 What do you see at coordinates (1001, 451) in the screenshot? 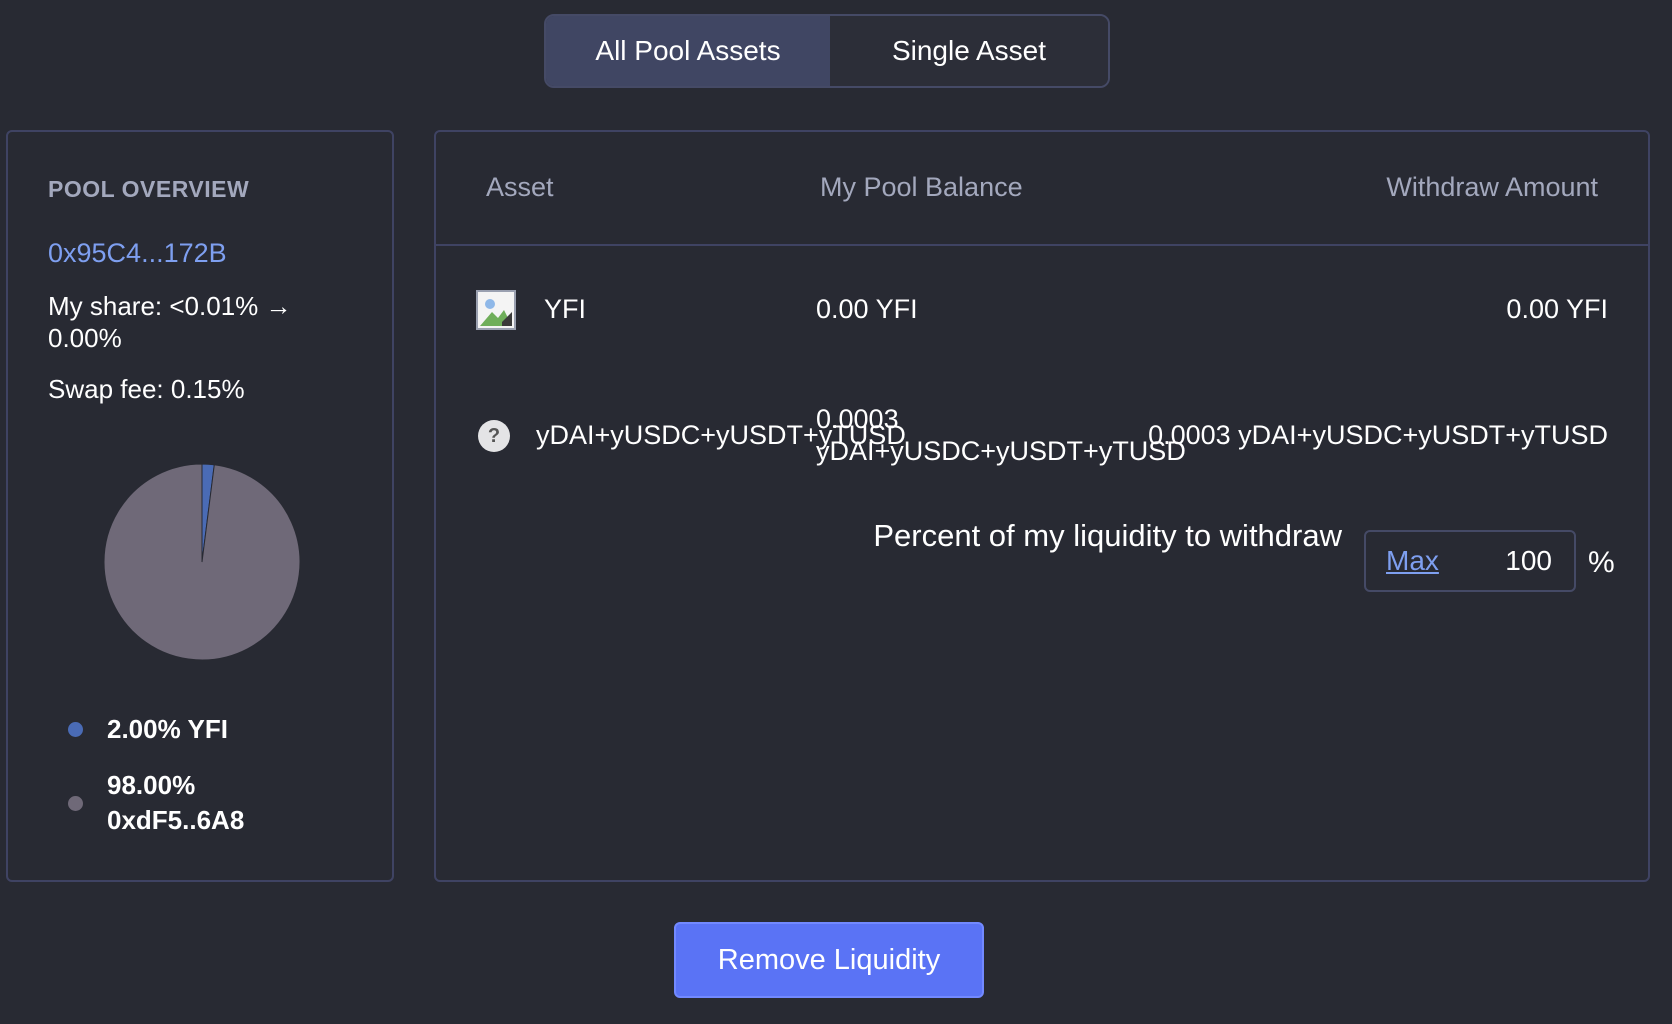
I see `pool-balance-unit: yDAI+yUSDC+yUSDT+yTUSD` at bounding box center [1001, 451].